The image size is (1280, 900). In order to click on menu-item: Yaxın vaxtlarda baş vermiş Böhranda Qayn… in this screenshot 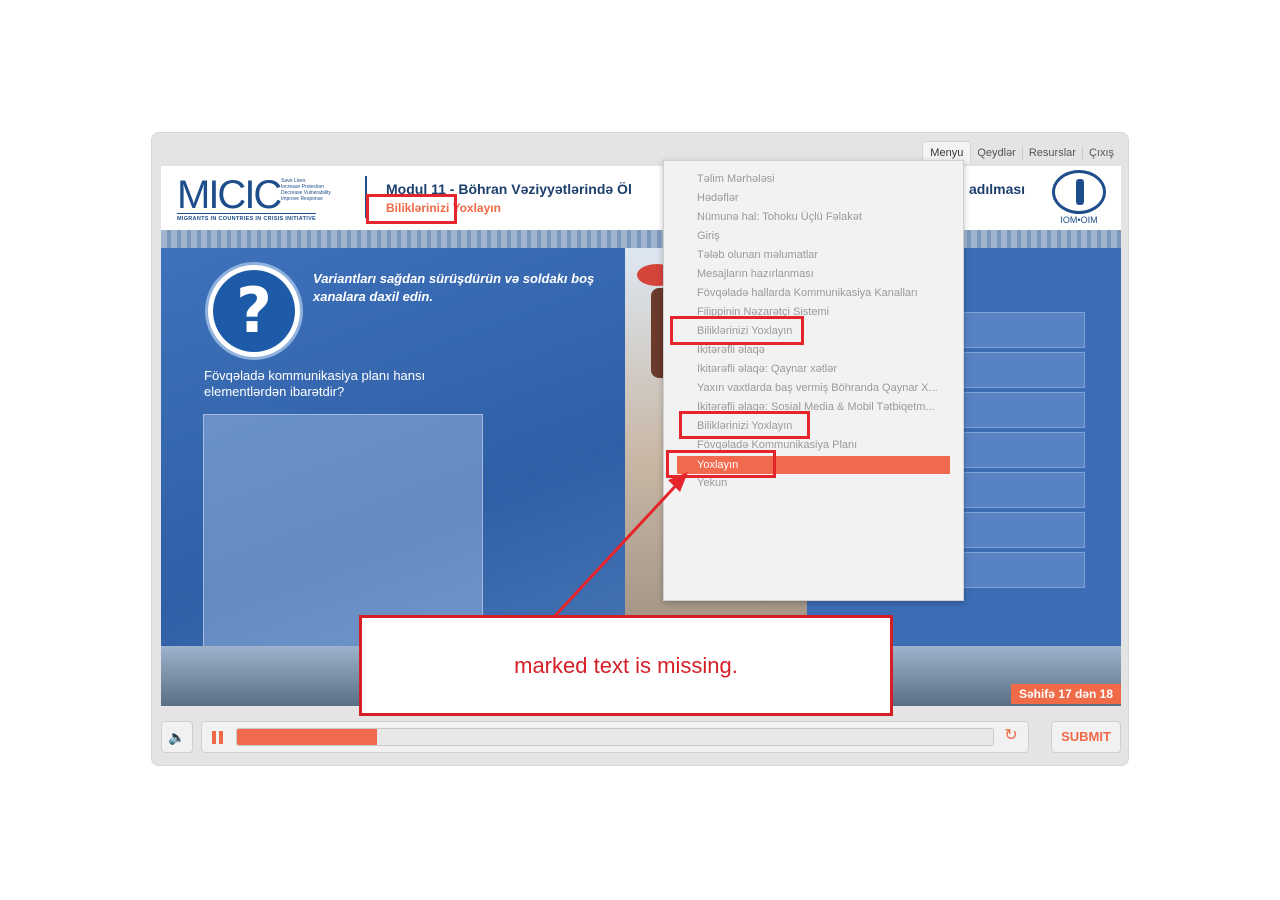, I will do `click(823, 388)`.